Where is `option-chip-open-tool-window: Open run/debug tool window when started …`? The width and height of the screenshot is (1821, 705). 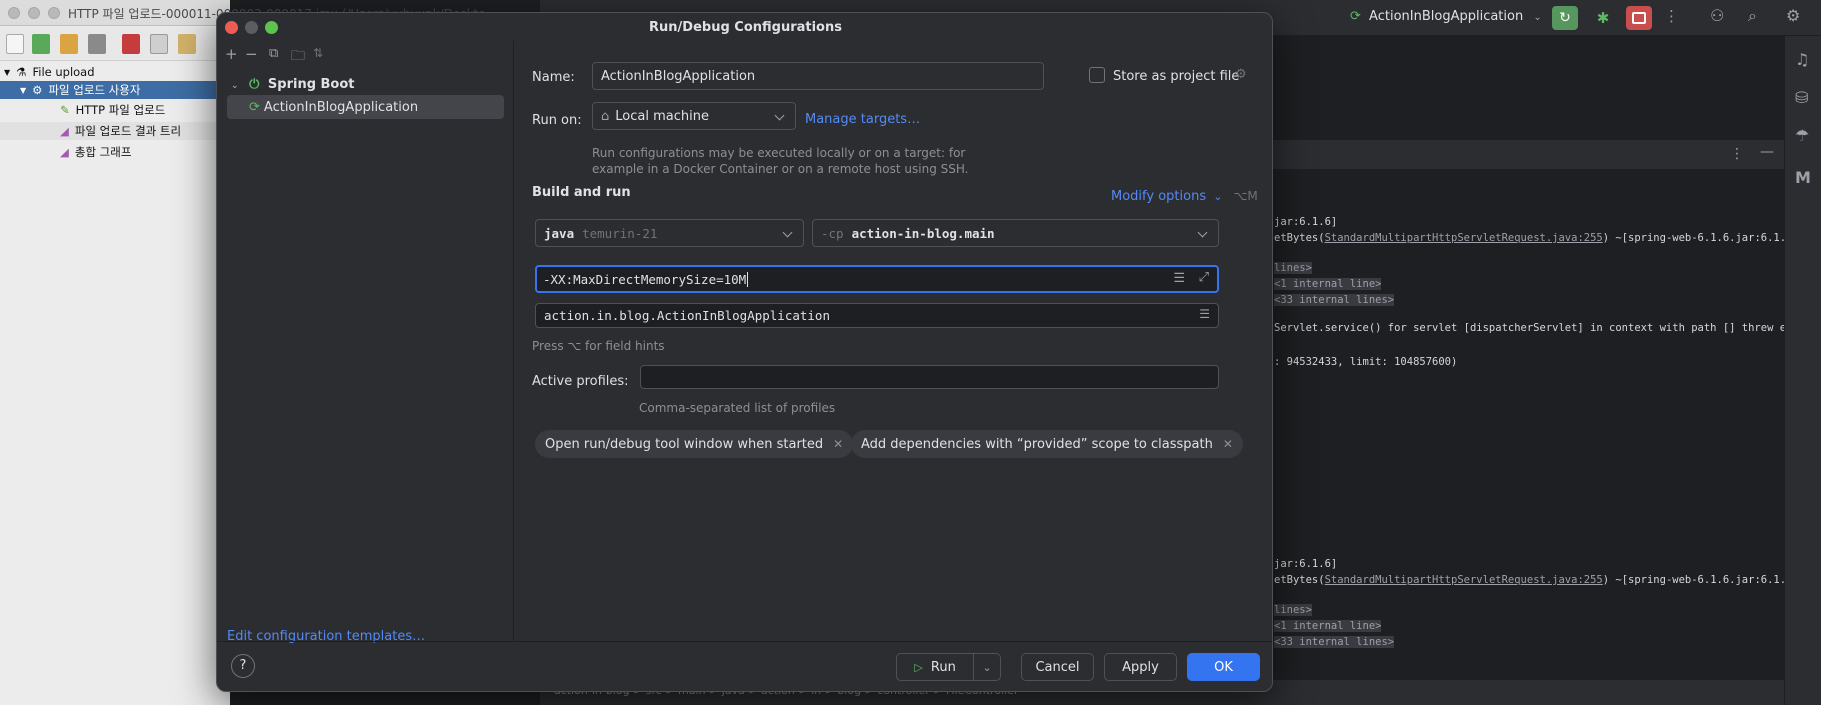 option-chip-open-tool-window: Open run/debug tool window when started … is located at coordinates (694, 444).